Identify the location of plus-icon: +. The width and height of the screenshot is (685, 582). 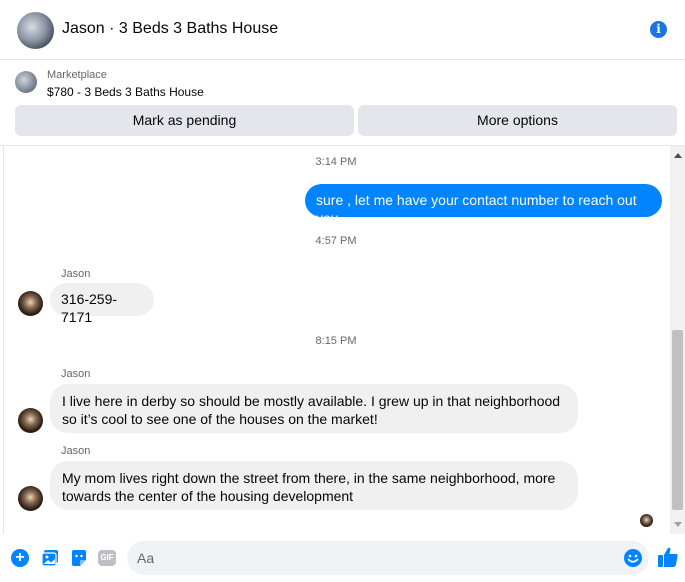
(20, 558).